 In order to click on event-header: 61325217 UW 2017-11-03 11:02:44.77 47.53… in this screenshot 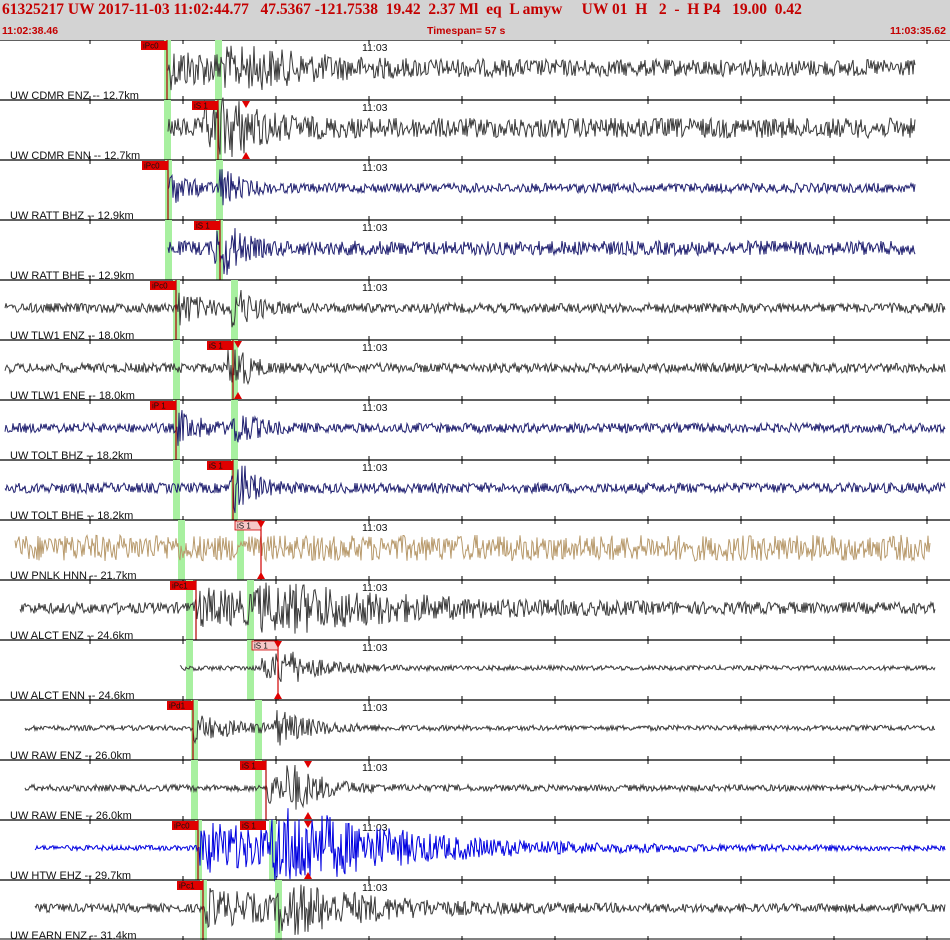, I will do `click(475, 20)`.